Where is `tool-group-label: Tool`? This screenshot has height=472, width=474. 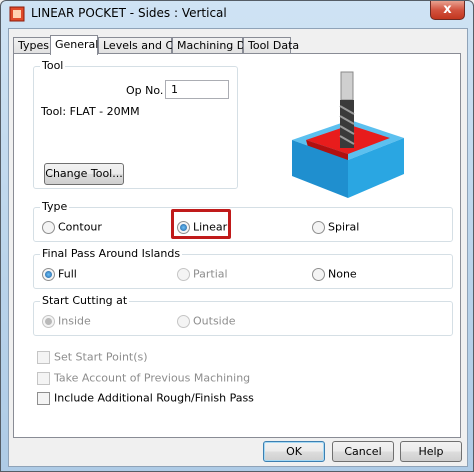
tool-group-label: Tool is located at coordinates (53, 65).